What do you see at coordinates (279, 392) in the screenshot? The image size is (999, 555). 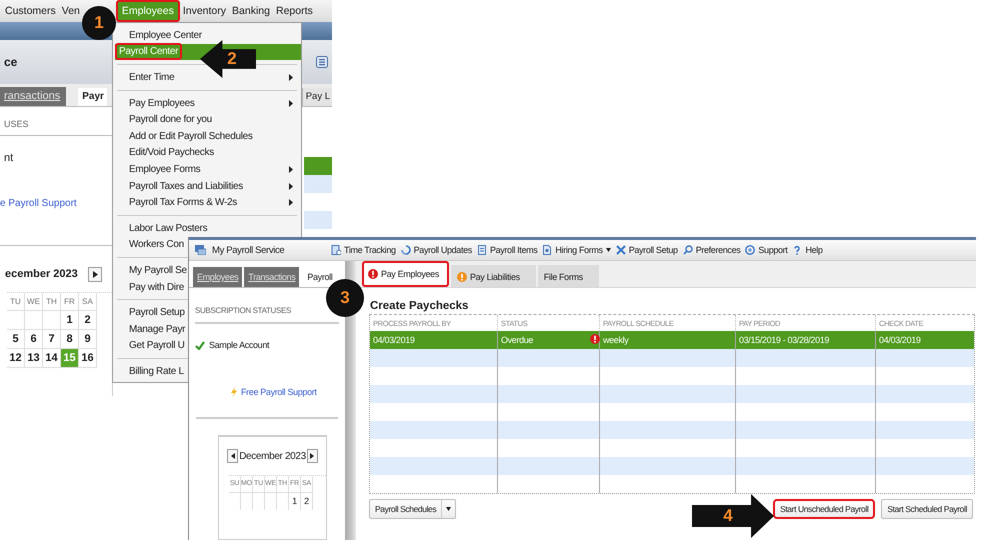 I see `support-link: Free Payroll Support` at bounding box center [279, 392].